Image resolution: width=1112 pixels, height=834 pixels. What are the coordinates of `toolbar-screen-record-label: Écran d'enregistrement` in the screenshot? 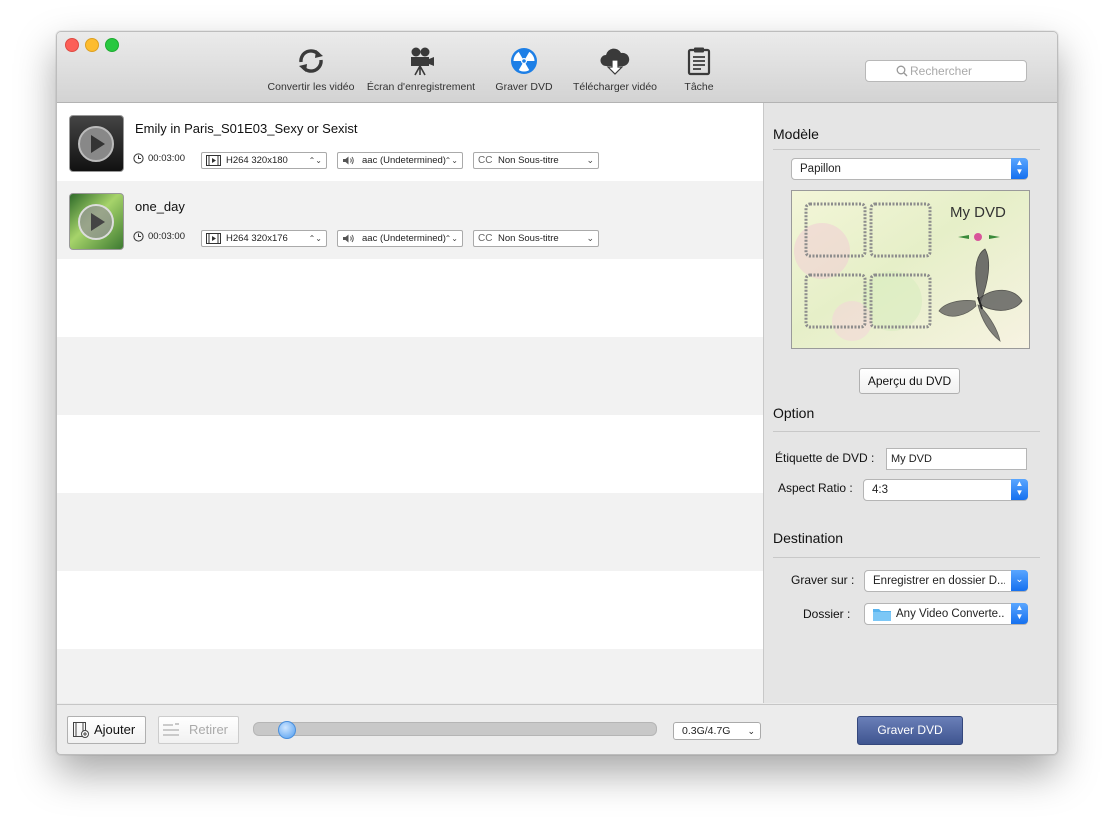 It's located at (421, 87).